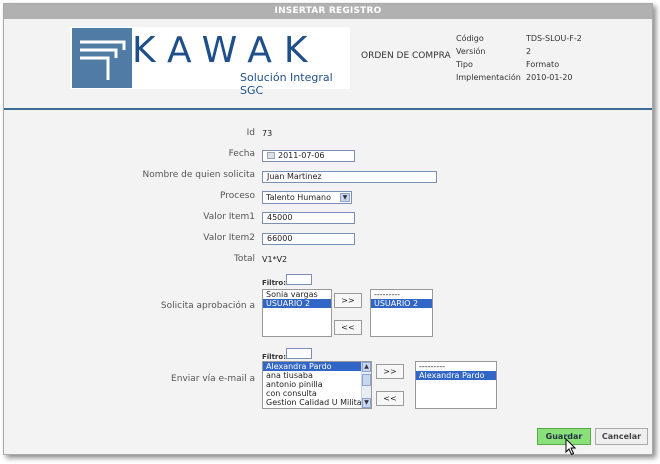 The width and height of the screenshot is (660, 464). I want to click on id-value: 73, so click(267, 133).